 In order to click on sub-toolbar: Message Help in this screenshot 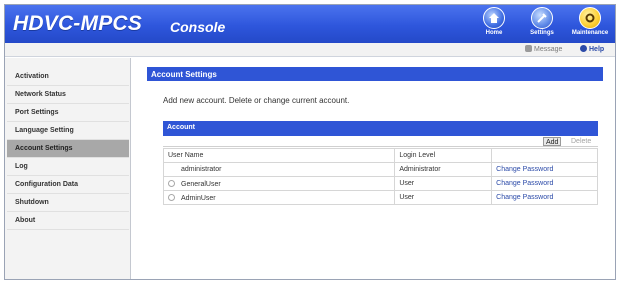, I will do `click(310, 50)`.